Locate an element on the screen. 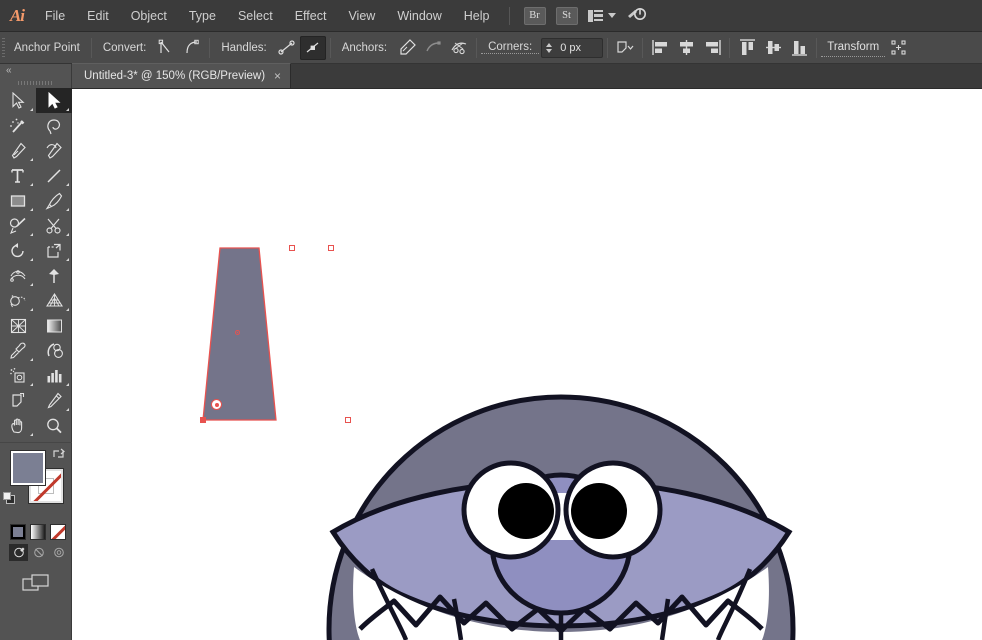 This screenshot has width=982, height=640. tool-perspective-grid is located at coordinates (54, 300).